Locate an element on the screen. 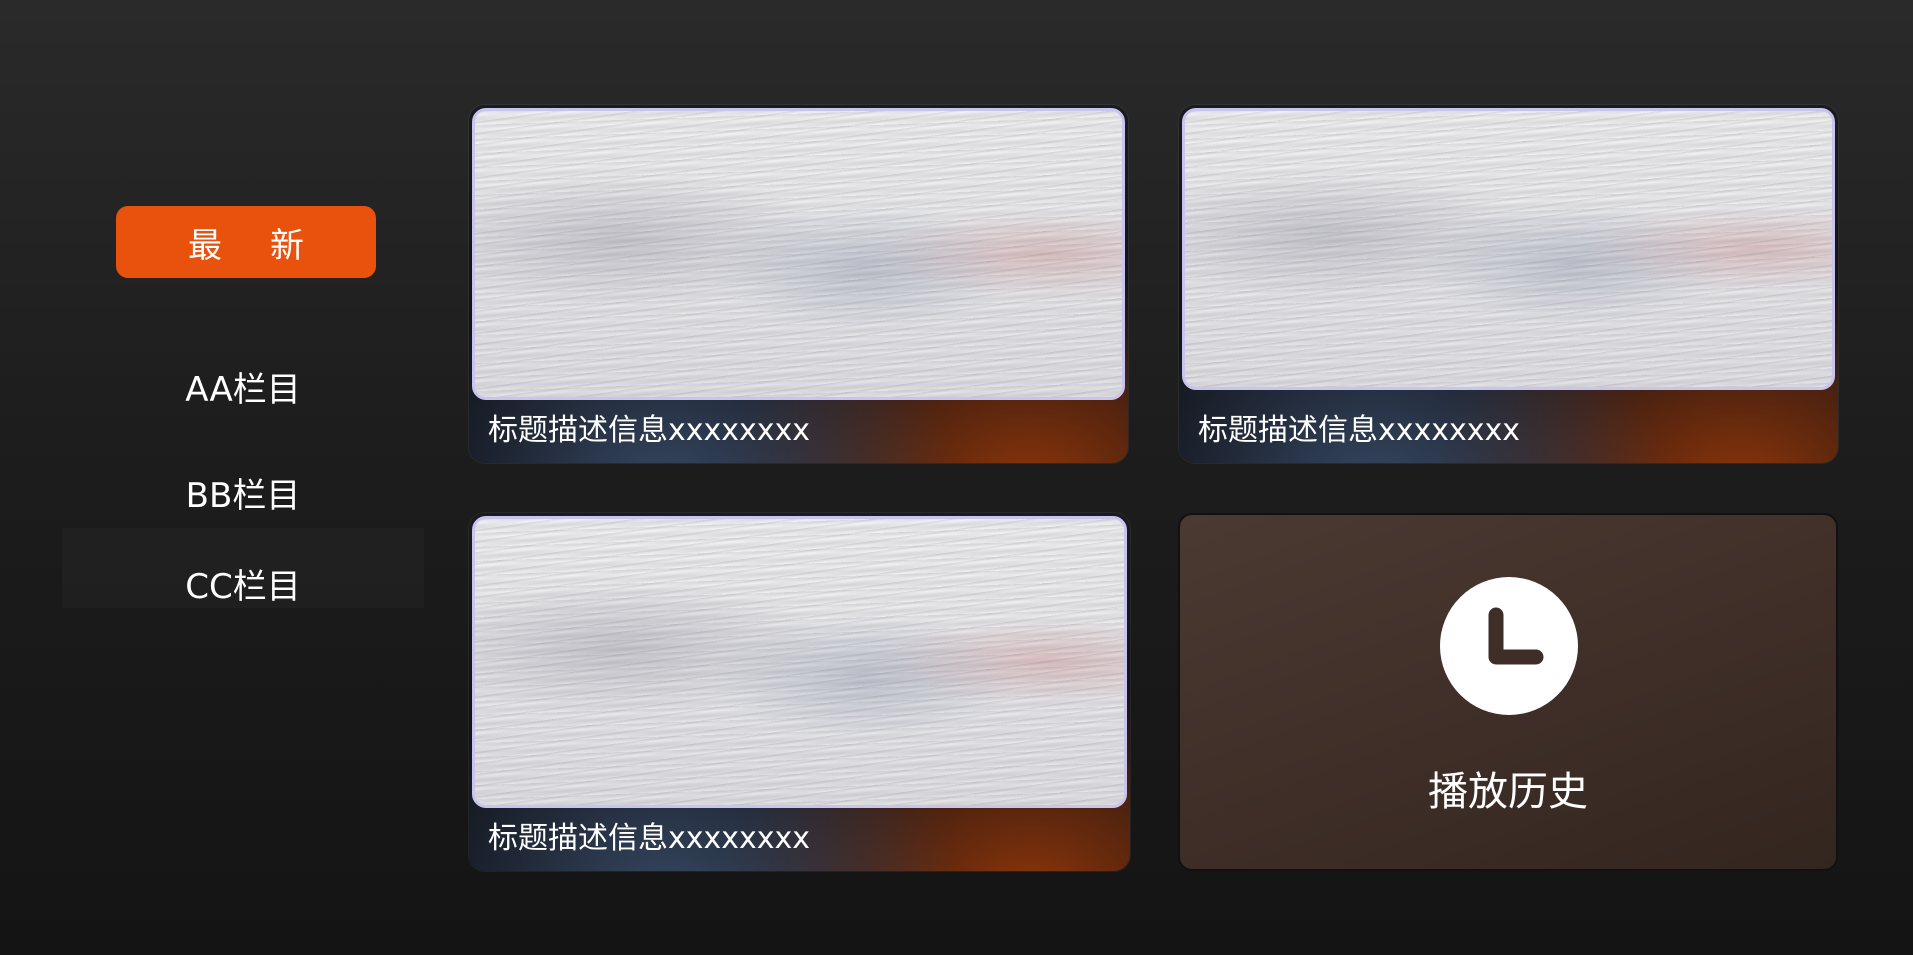  nav-item-aa: AA栏目 is located at coordinates (243, 386).